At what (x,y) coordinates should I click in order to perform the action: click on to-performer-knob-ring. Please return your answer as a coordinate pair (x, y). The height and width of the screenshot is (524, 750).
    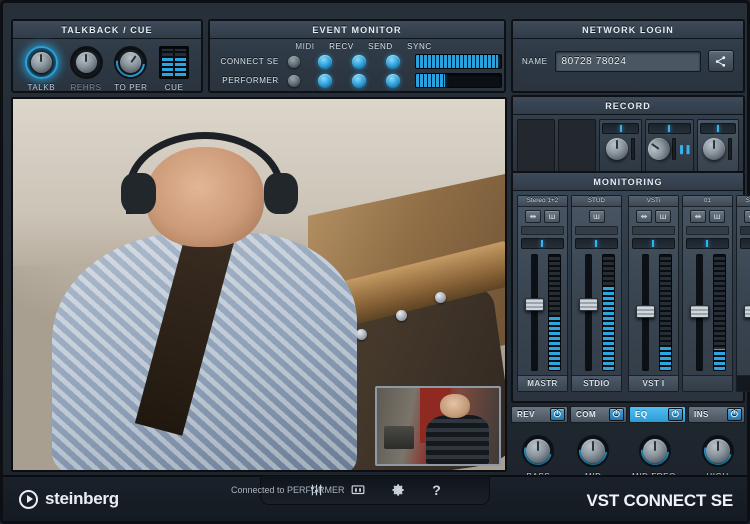
    Looking at the image, I should click on (131, 62).